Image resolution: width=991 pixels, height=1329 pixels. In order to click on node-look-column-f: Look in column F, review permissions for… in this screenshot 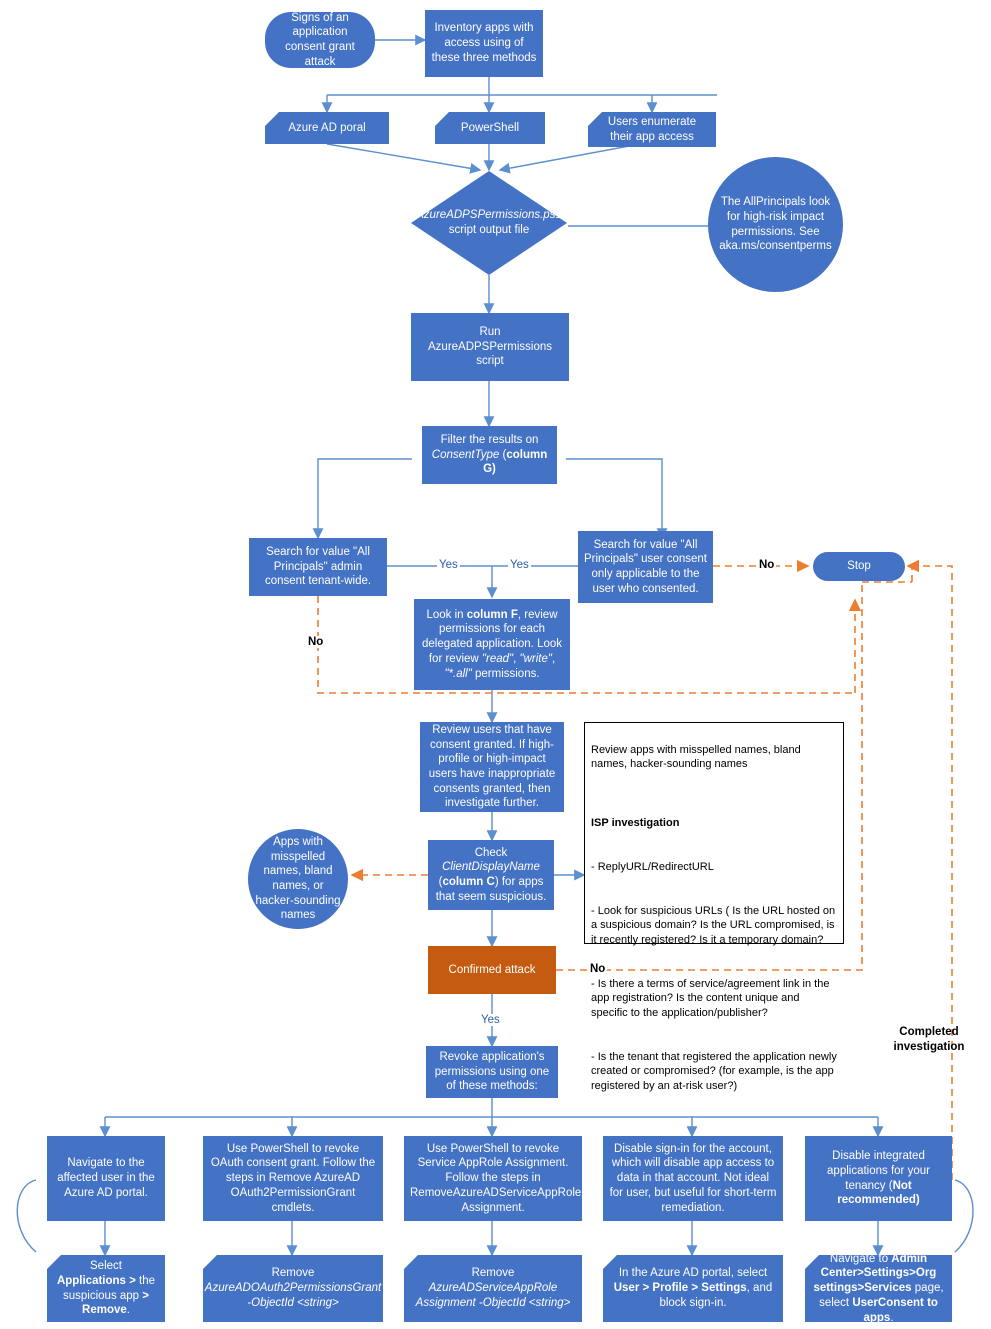, I will do `click(492, 644)`.